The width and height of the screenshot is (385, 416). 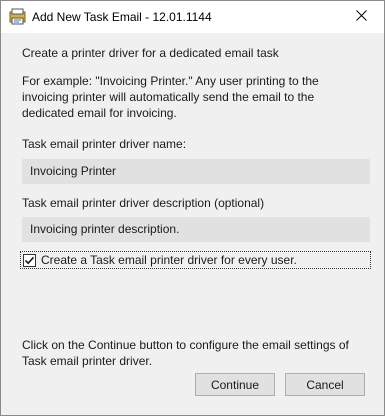 I want to click on driver-name-input, so click(x=196, y=171).